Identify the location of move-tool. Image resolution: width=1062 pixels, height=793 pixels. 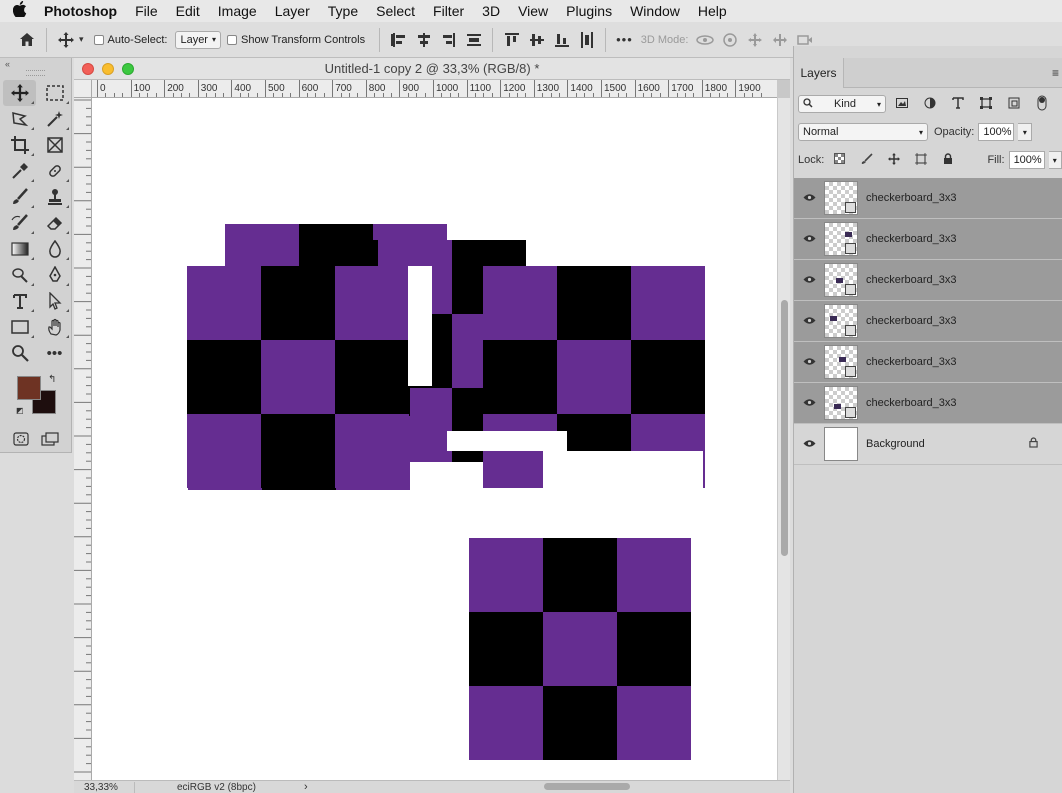
(19, 93).